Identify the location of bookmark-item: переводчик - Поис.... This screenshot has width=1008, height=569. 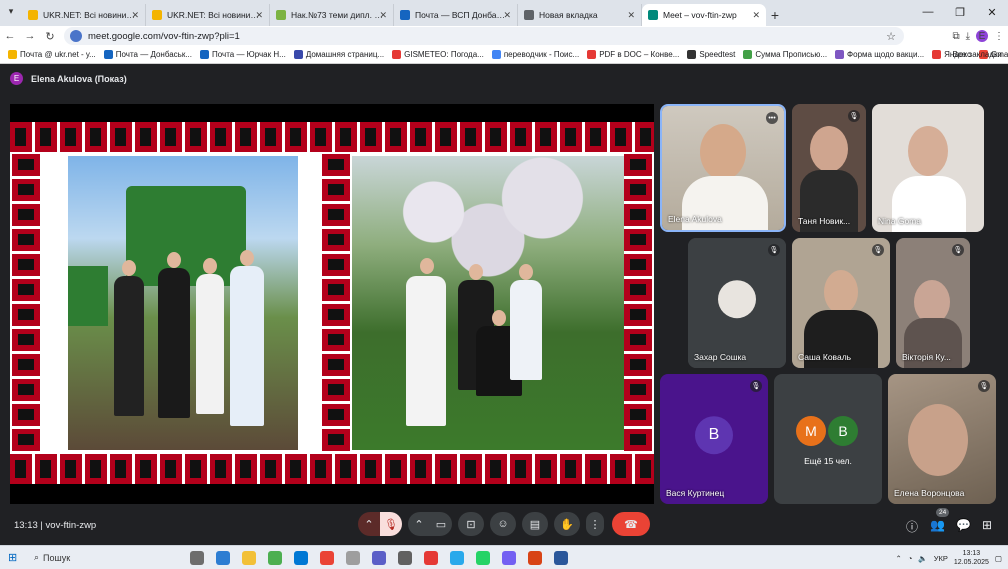
(535, 54).